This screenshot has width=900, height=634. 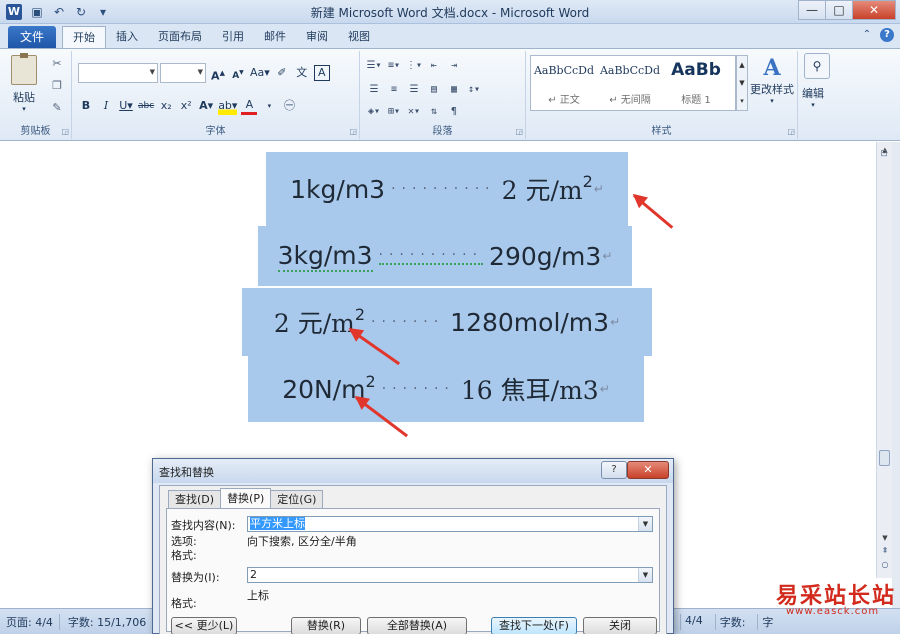 What do you see at coordinates (742, 101) in the screenshot?
I see `gallery-more-icon: ▾` at bounding box center [742, 101].